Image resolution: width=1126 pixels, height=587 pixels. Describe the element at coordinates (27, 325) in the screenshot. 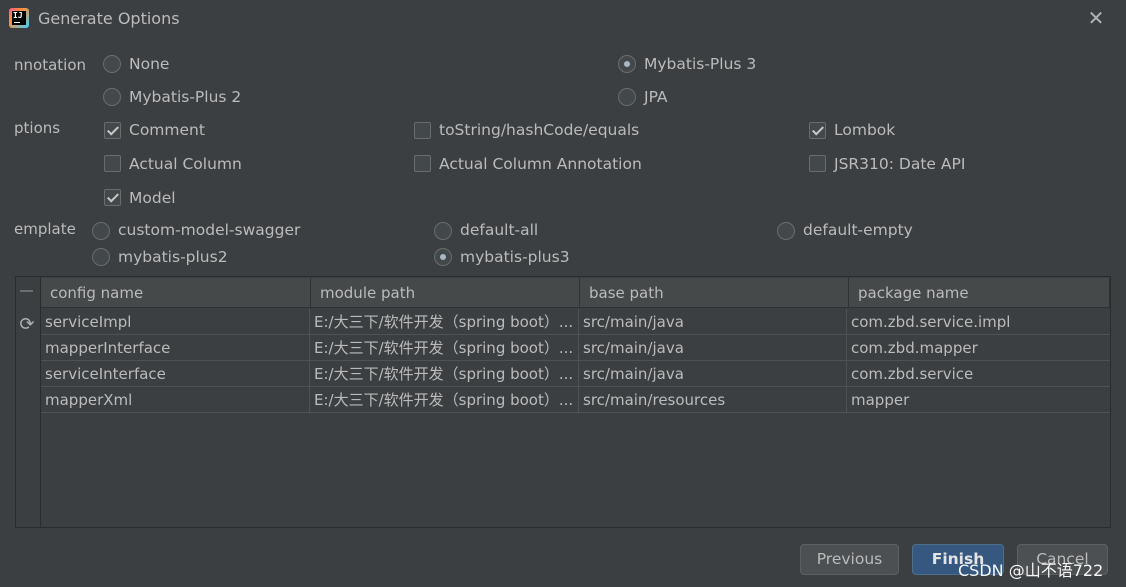

I see `refresh-icon: ⟳` at that location.